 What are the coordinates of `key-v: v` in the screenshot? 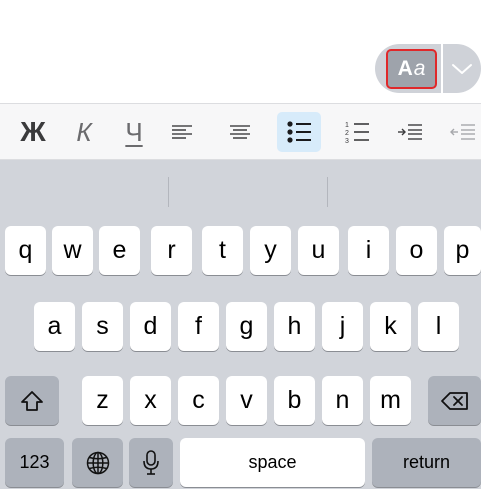 It's located at (246, 400).